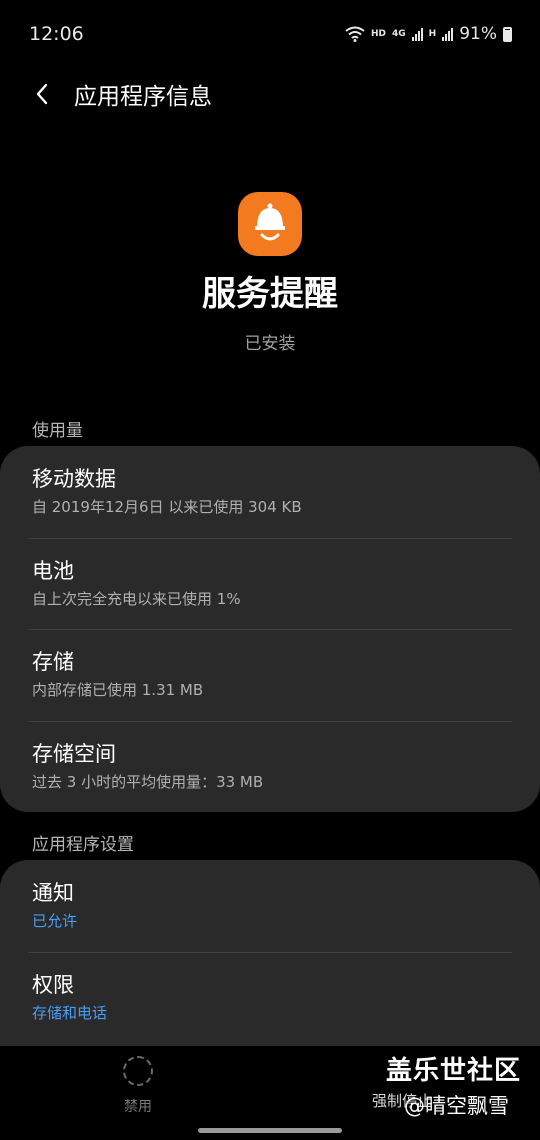  I want to click on mobile-data-row: 移动数据 自 2019年12月6日 以来已使用 304 KB, so click(270, 492).